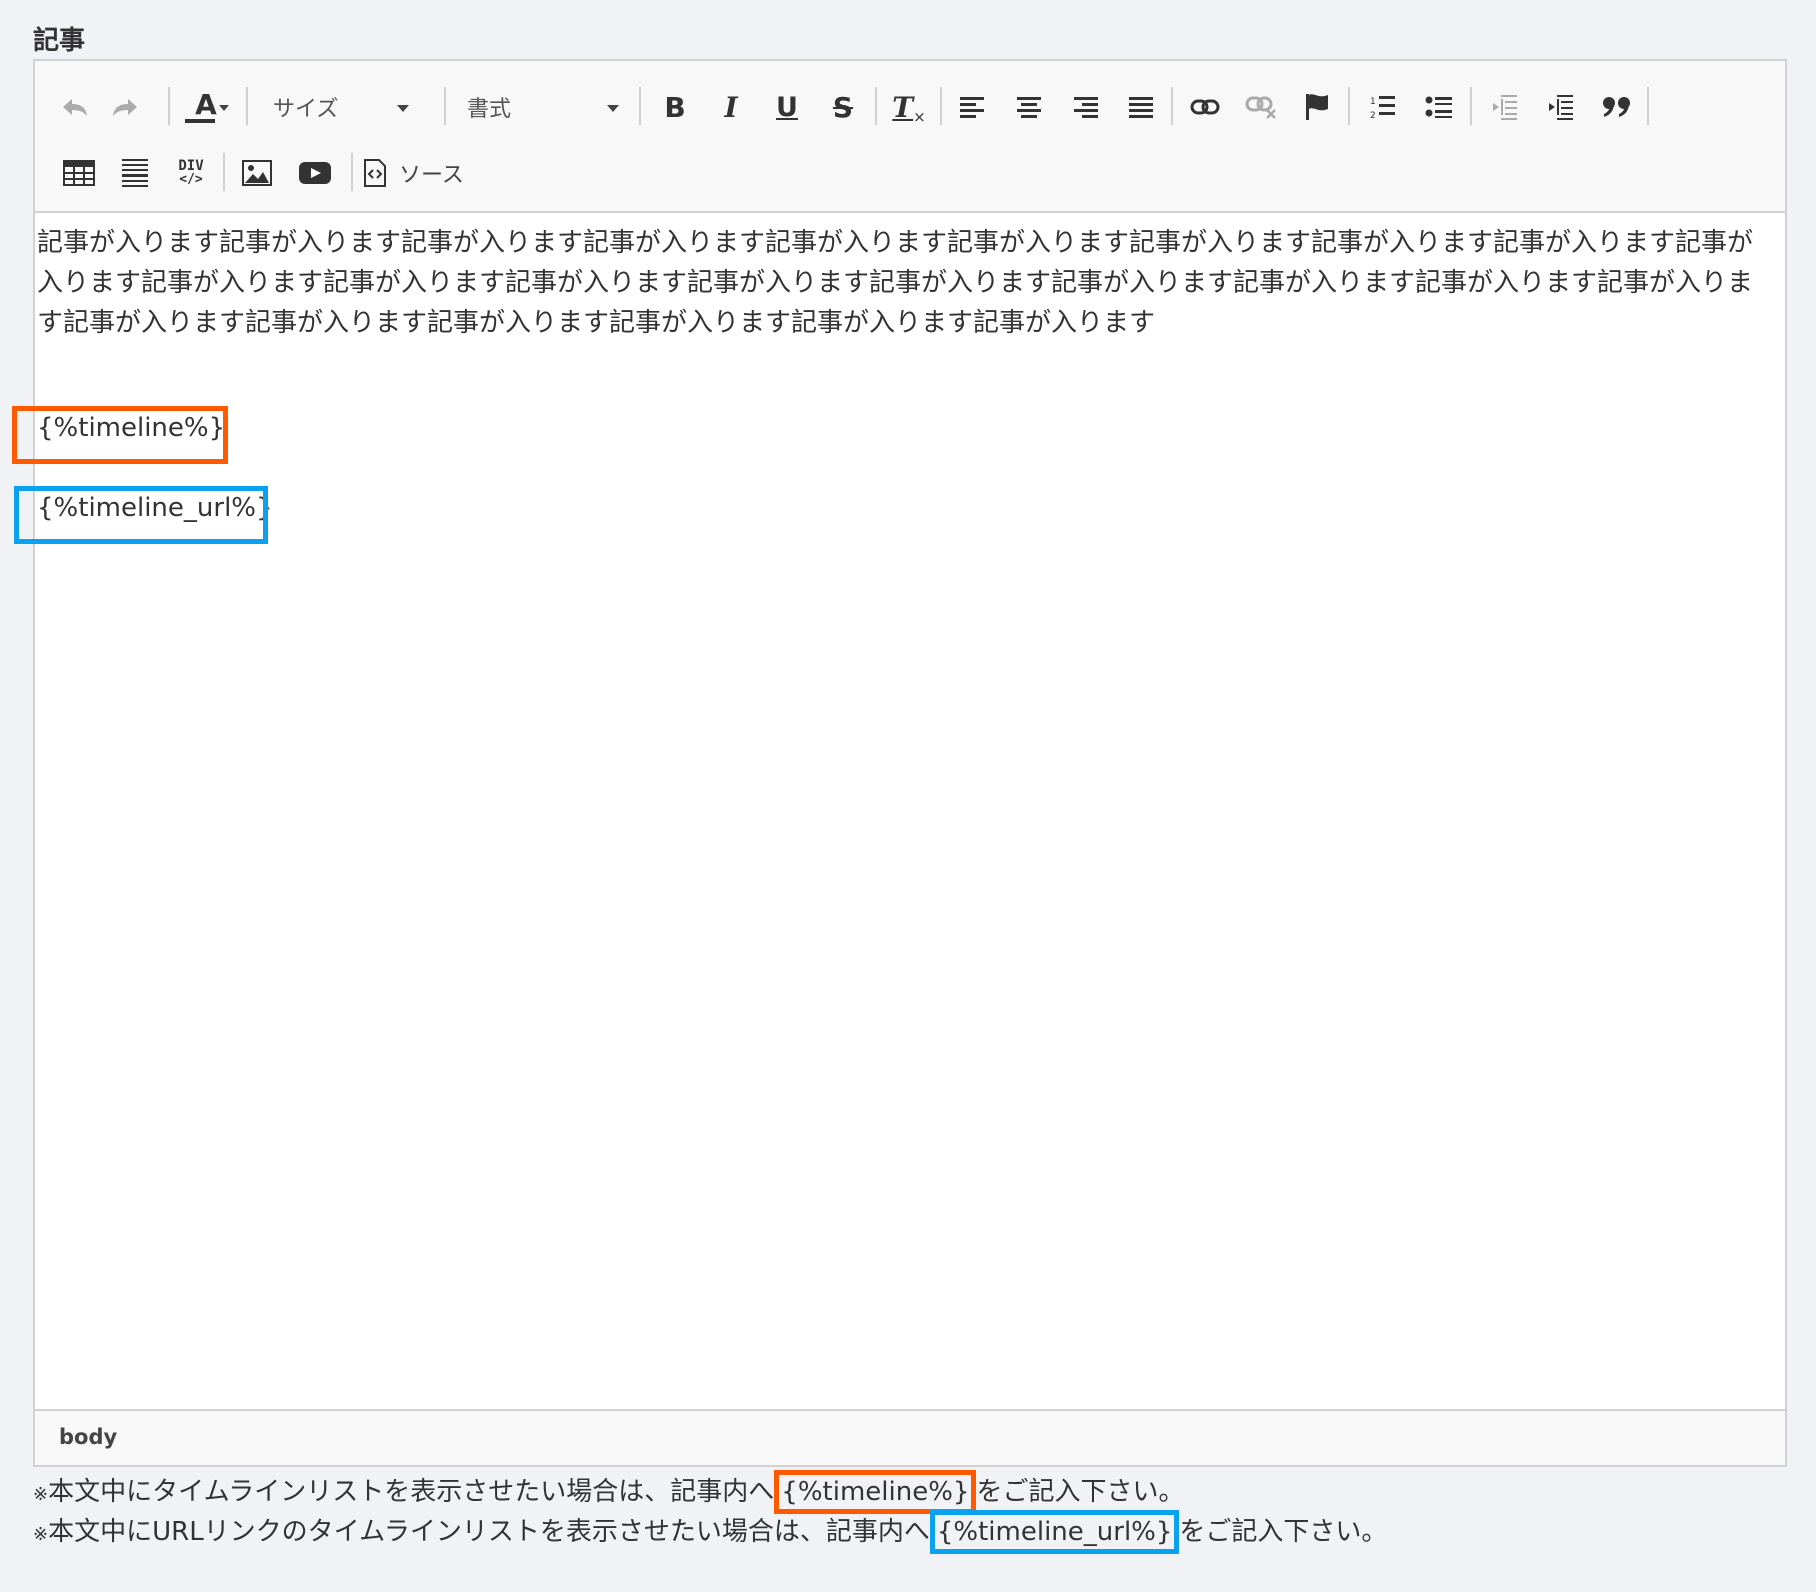  I want to click on source-icon, so click(375, 173).